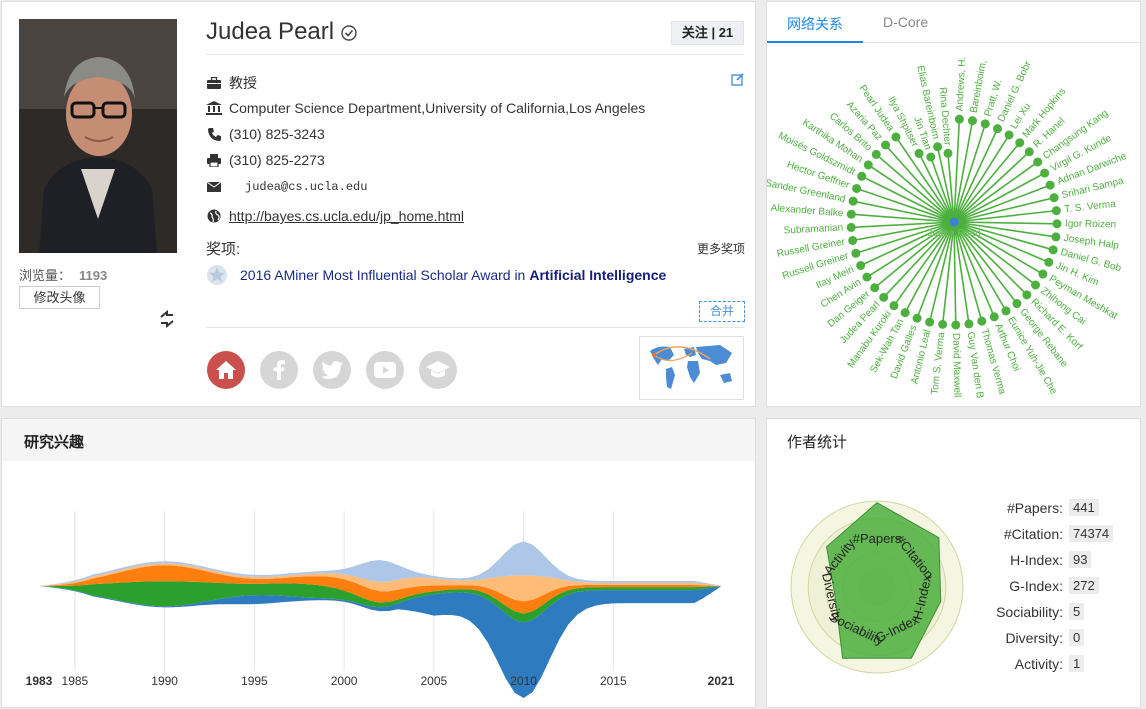  I want to click on x-tick-label: 2010, so click(523, 681).